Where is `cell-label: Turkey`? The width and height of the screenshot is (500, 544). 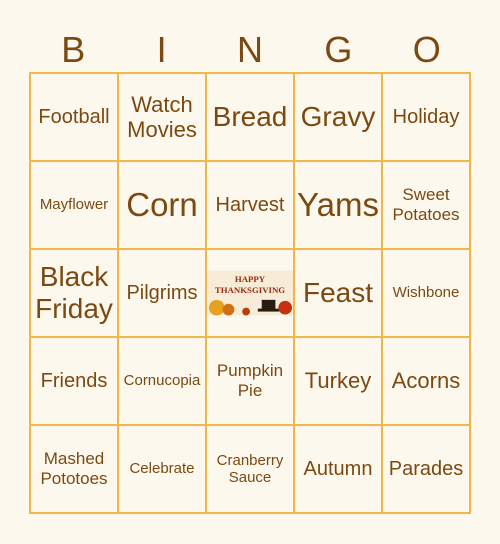 cell-label: Turkey is located at coordinates (338, 381).